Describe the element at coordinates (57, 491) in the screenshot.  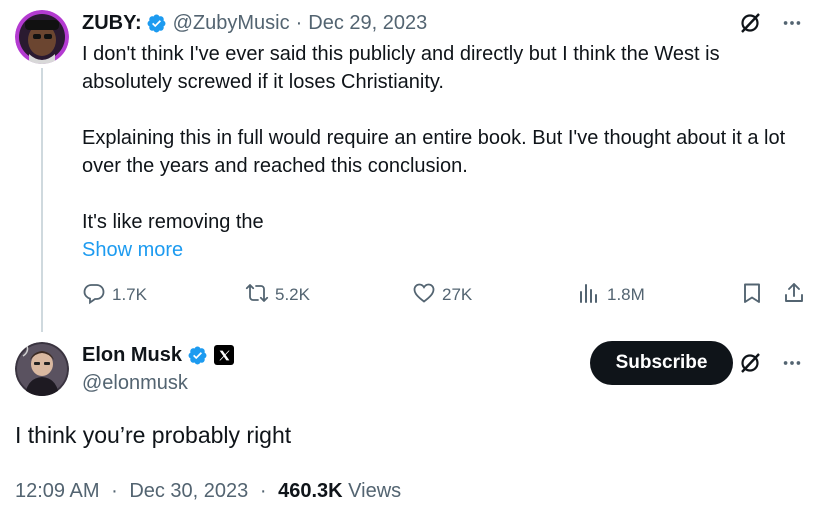
I see `tweet-time: 12:09 AM` at that location.